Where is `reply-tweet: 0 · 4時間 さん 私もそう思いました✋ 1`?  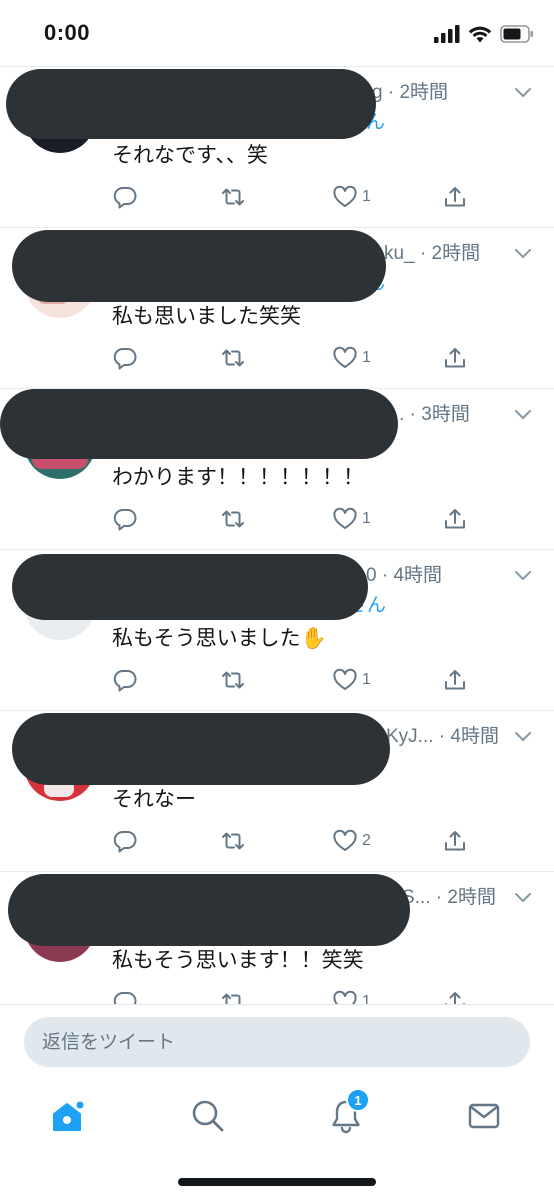 reply-tweet: 0 · 4時間 さん 私もそう思いました✋ 1 is located at coordinates (277, 629).